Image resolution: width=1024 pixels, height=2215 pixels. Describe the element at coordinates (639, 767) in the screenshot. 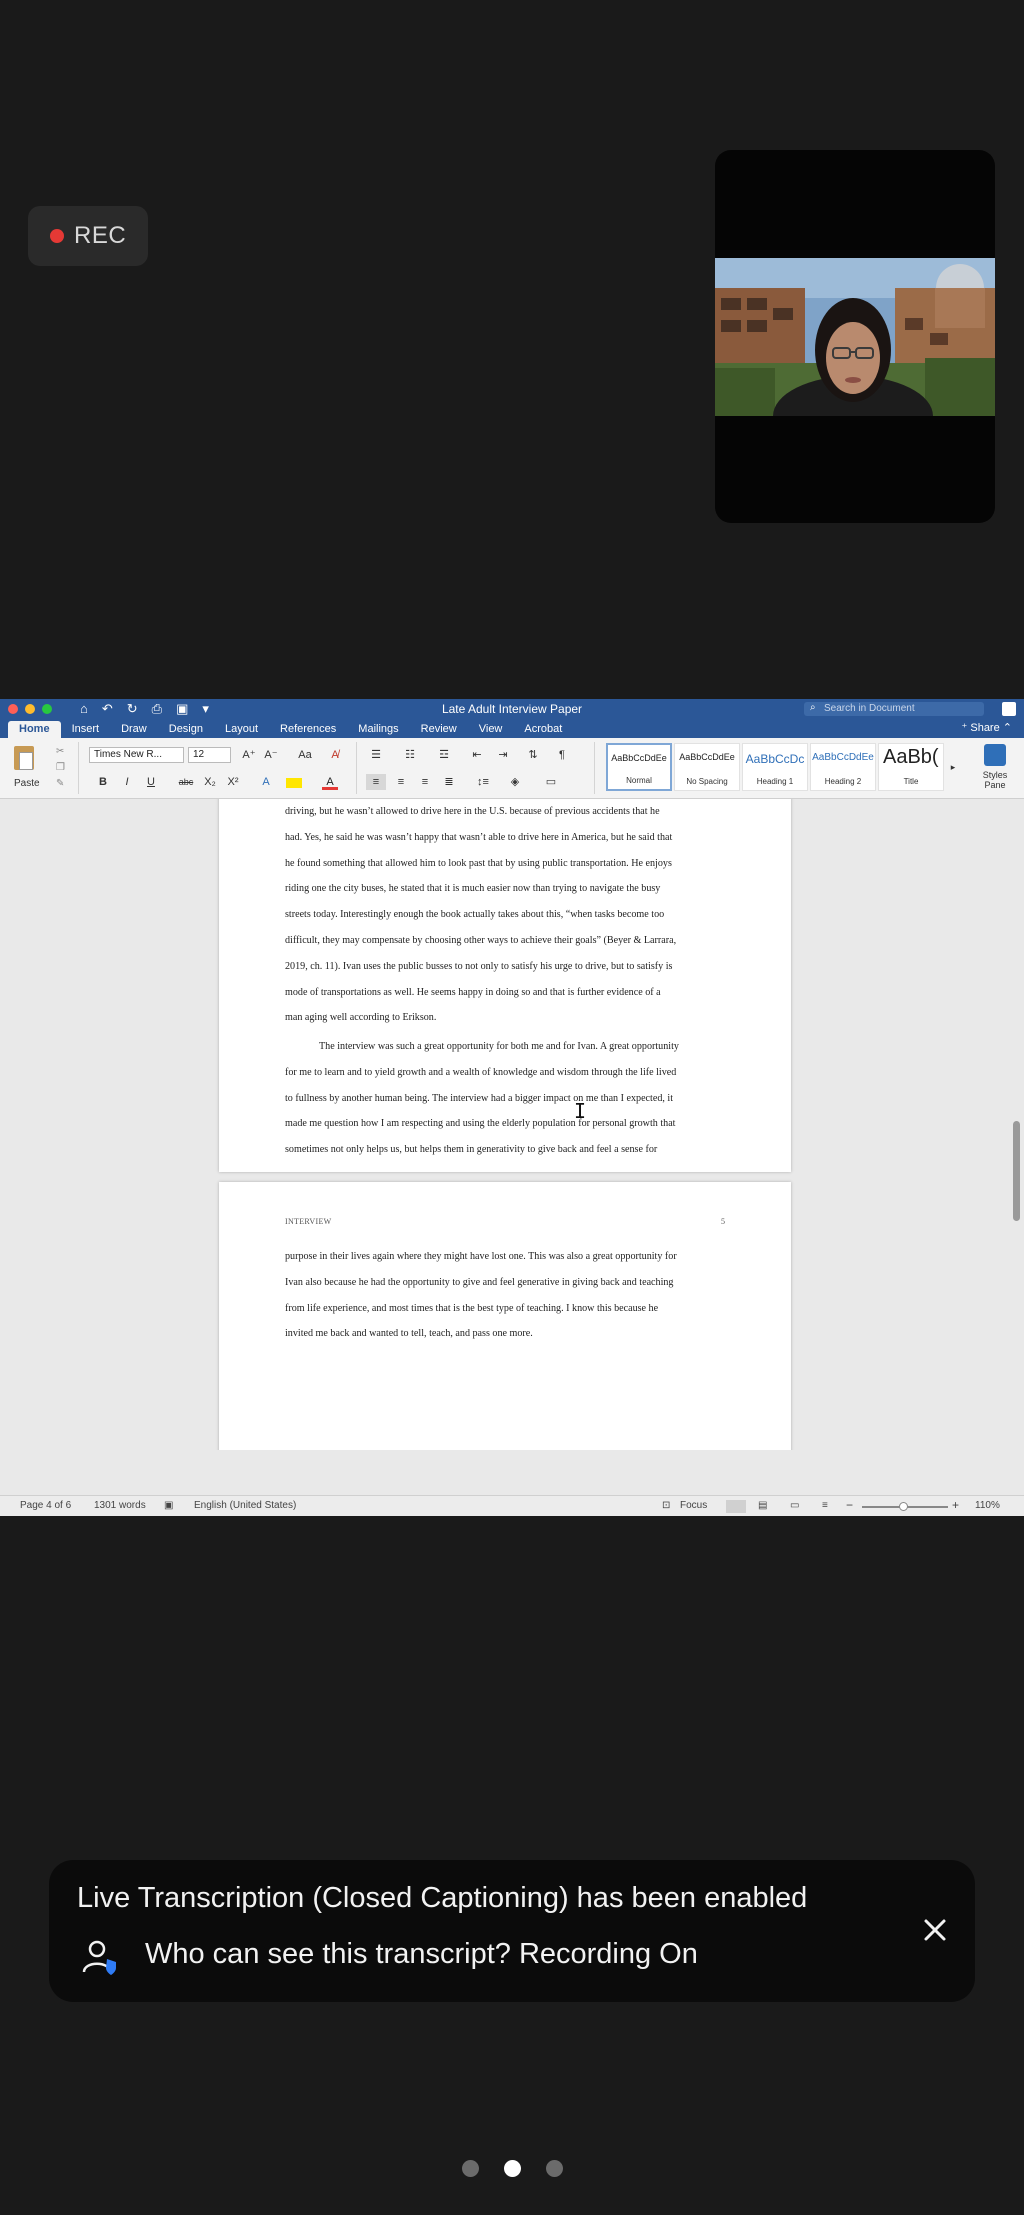

I see `style-normal: AaBbCcDdEe Normal` at that location.